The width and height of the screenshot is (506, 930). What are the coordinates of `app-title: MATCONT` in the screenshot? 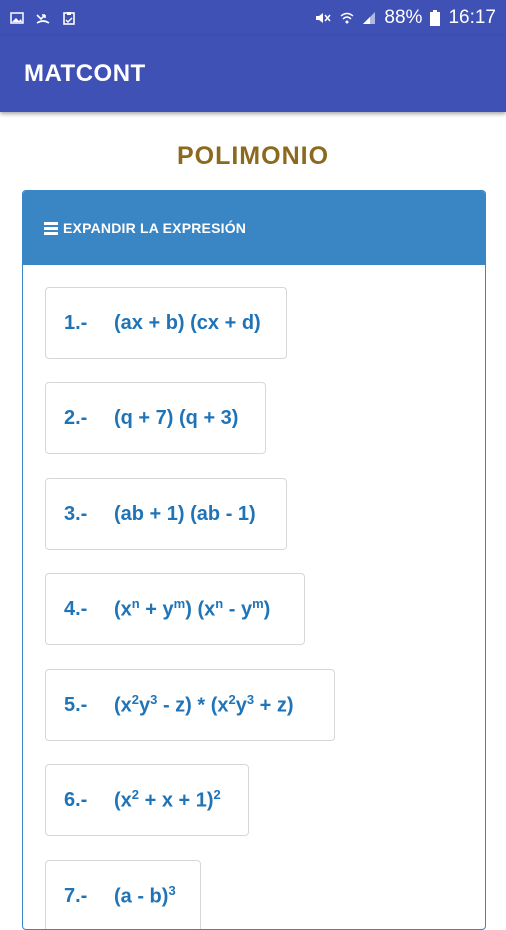 It's located at (85, 73).